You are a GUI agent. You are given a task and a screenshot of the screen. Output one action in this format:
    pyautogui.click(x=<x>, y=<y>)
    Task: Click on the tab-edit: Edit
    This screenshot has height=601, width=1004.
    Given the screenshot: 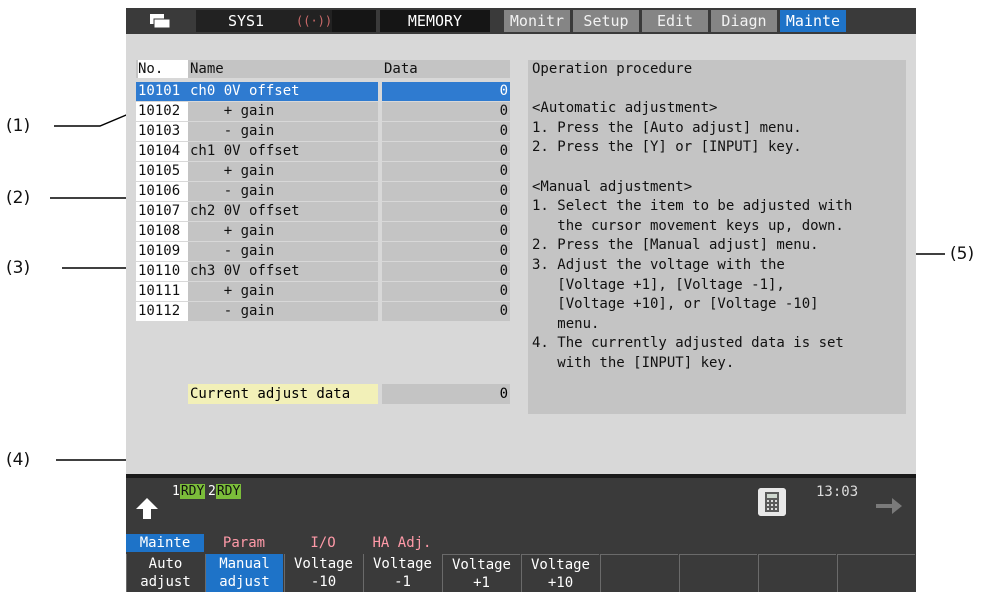 What is the action you would take?
    pyautogui.click(x=675, y=21)
    